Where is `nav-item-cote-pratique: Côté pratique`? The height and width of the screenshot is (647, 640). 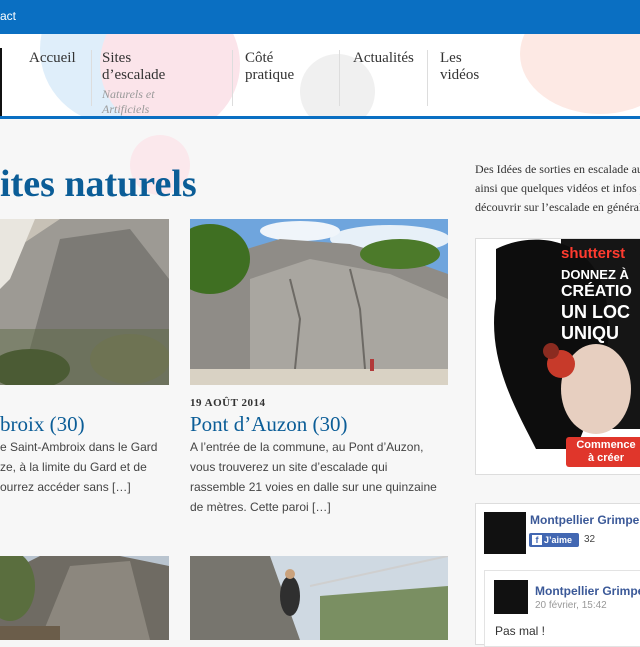 nav-item-cote-pratique: Côté pratique is located at coordinates (269, 78).